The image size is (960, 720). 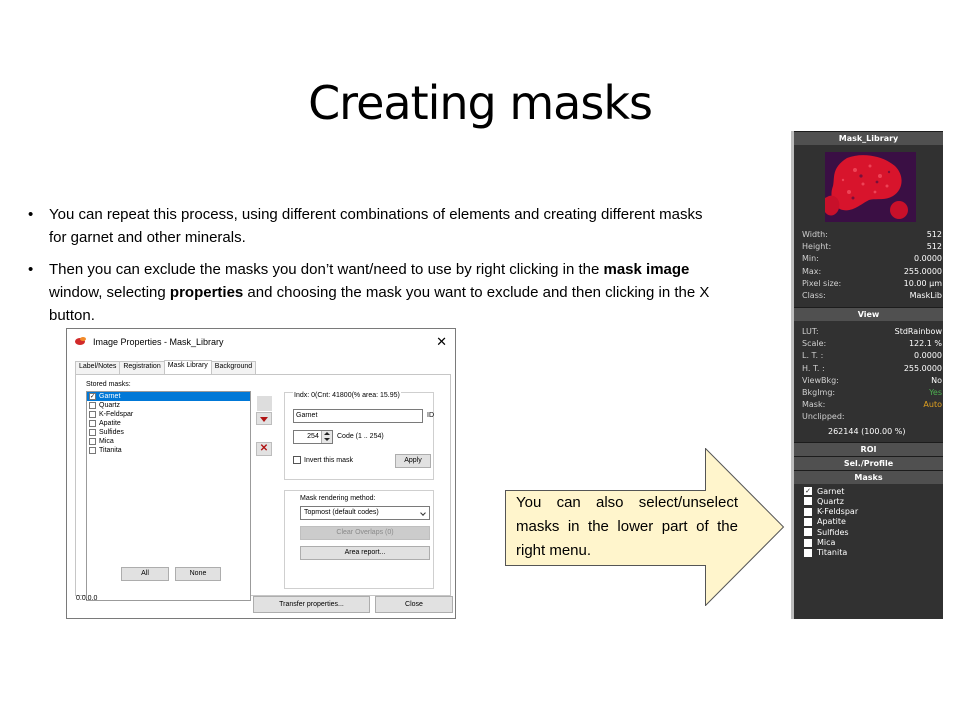 I want to click on stored-mask-item: Apatite, so click(x=168, y=423).